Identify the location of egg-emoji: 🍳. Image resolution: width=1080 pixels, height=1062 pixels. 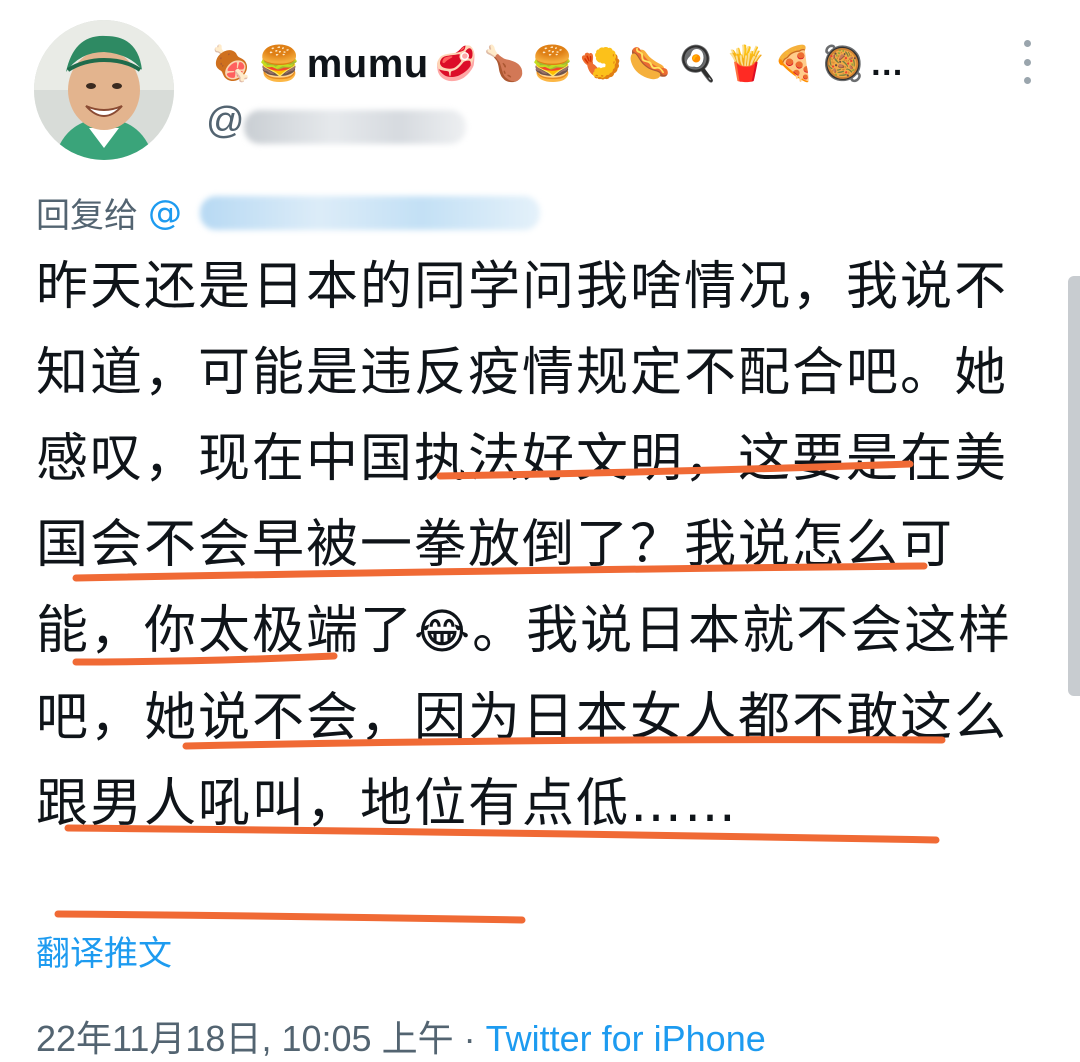
(697, 64).